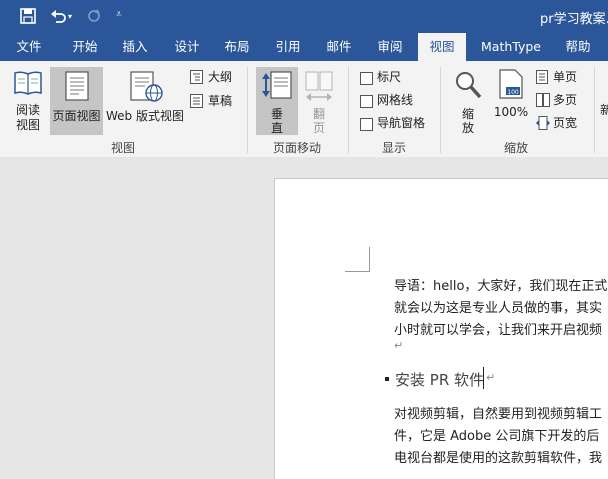 Image resolution: width=608 pixels, height=479 pixels. What do you see at coordinates (578, 47) in the screenshot?
I see `tab-help: 帮助` at bounding box center [578, 47].